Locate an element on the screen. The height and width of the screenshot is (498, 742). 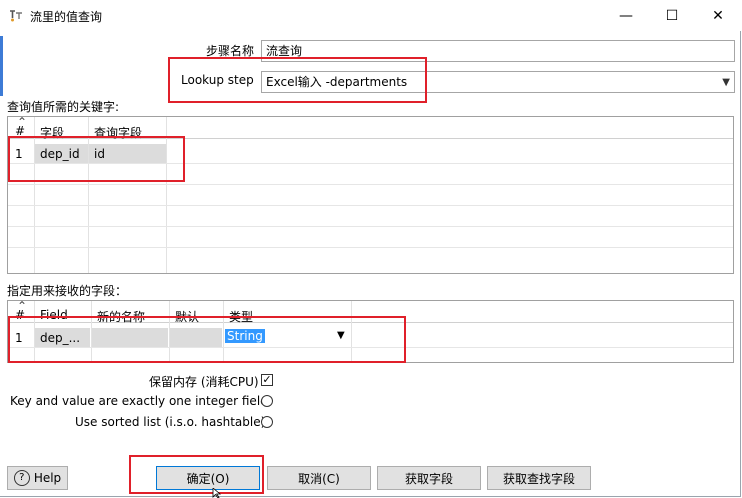
chevron-down-icon: ▼ is located at coordinates (726, 82).